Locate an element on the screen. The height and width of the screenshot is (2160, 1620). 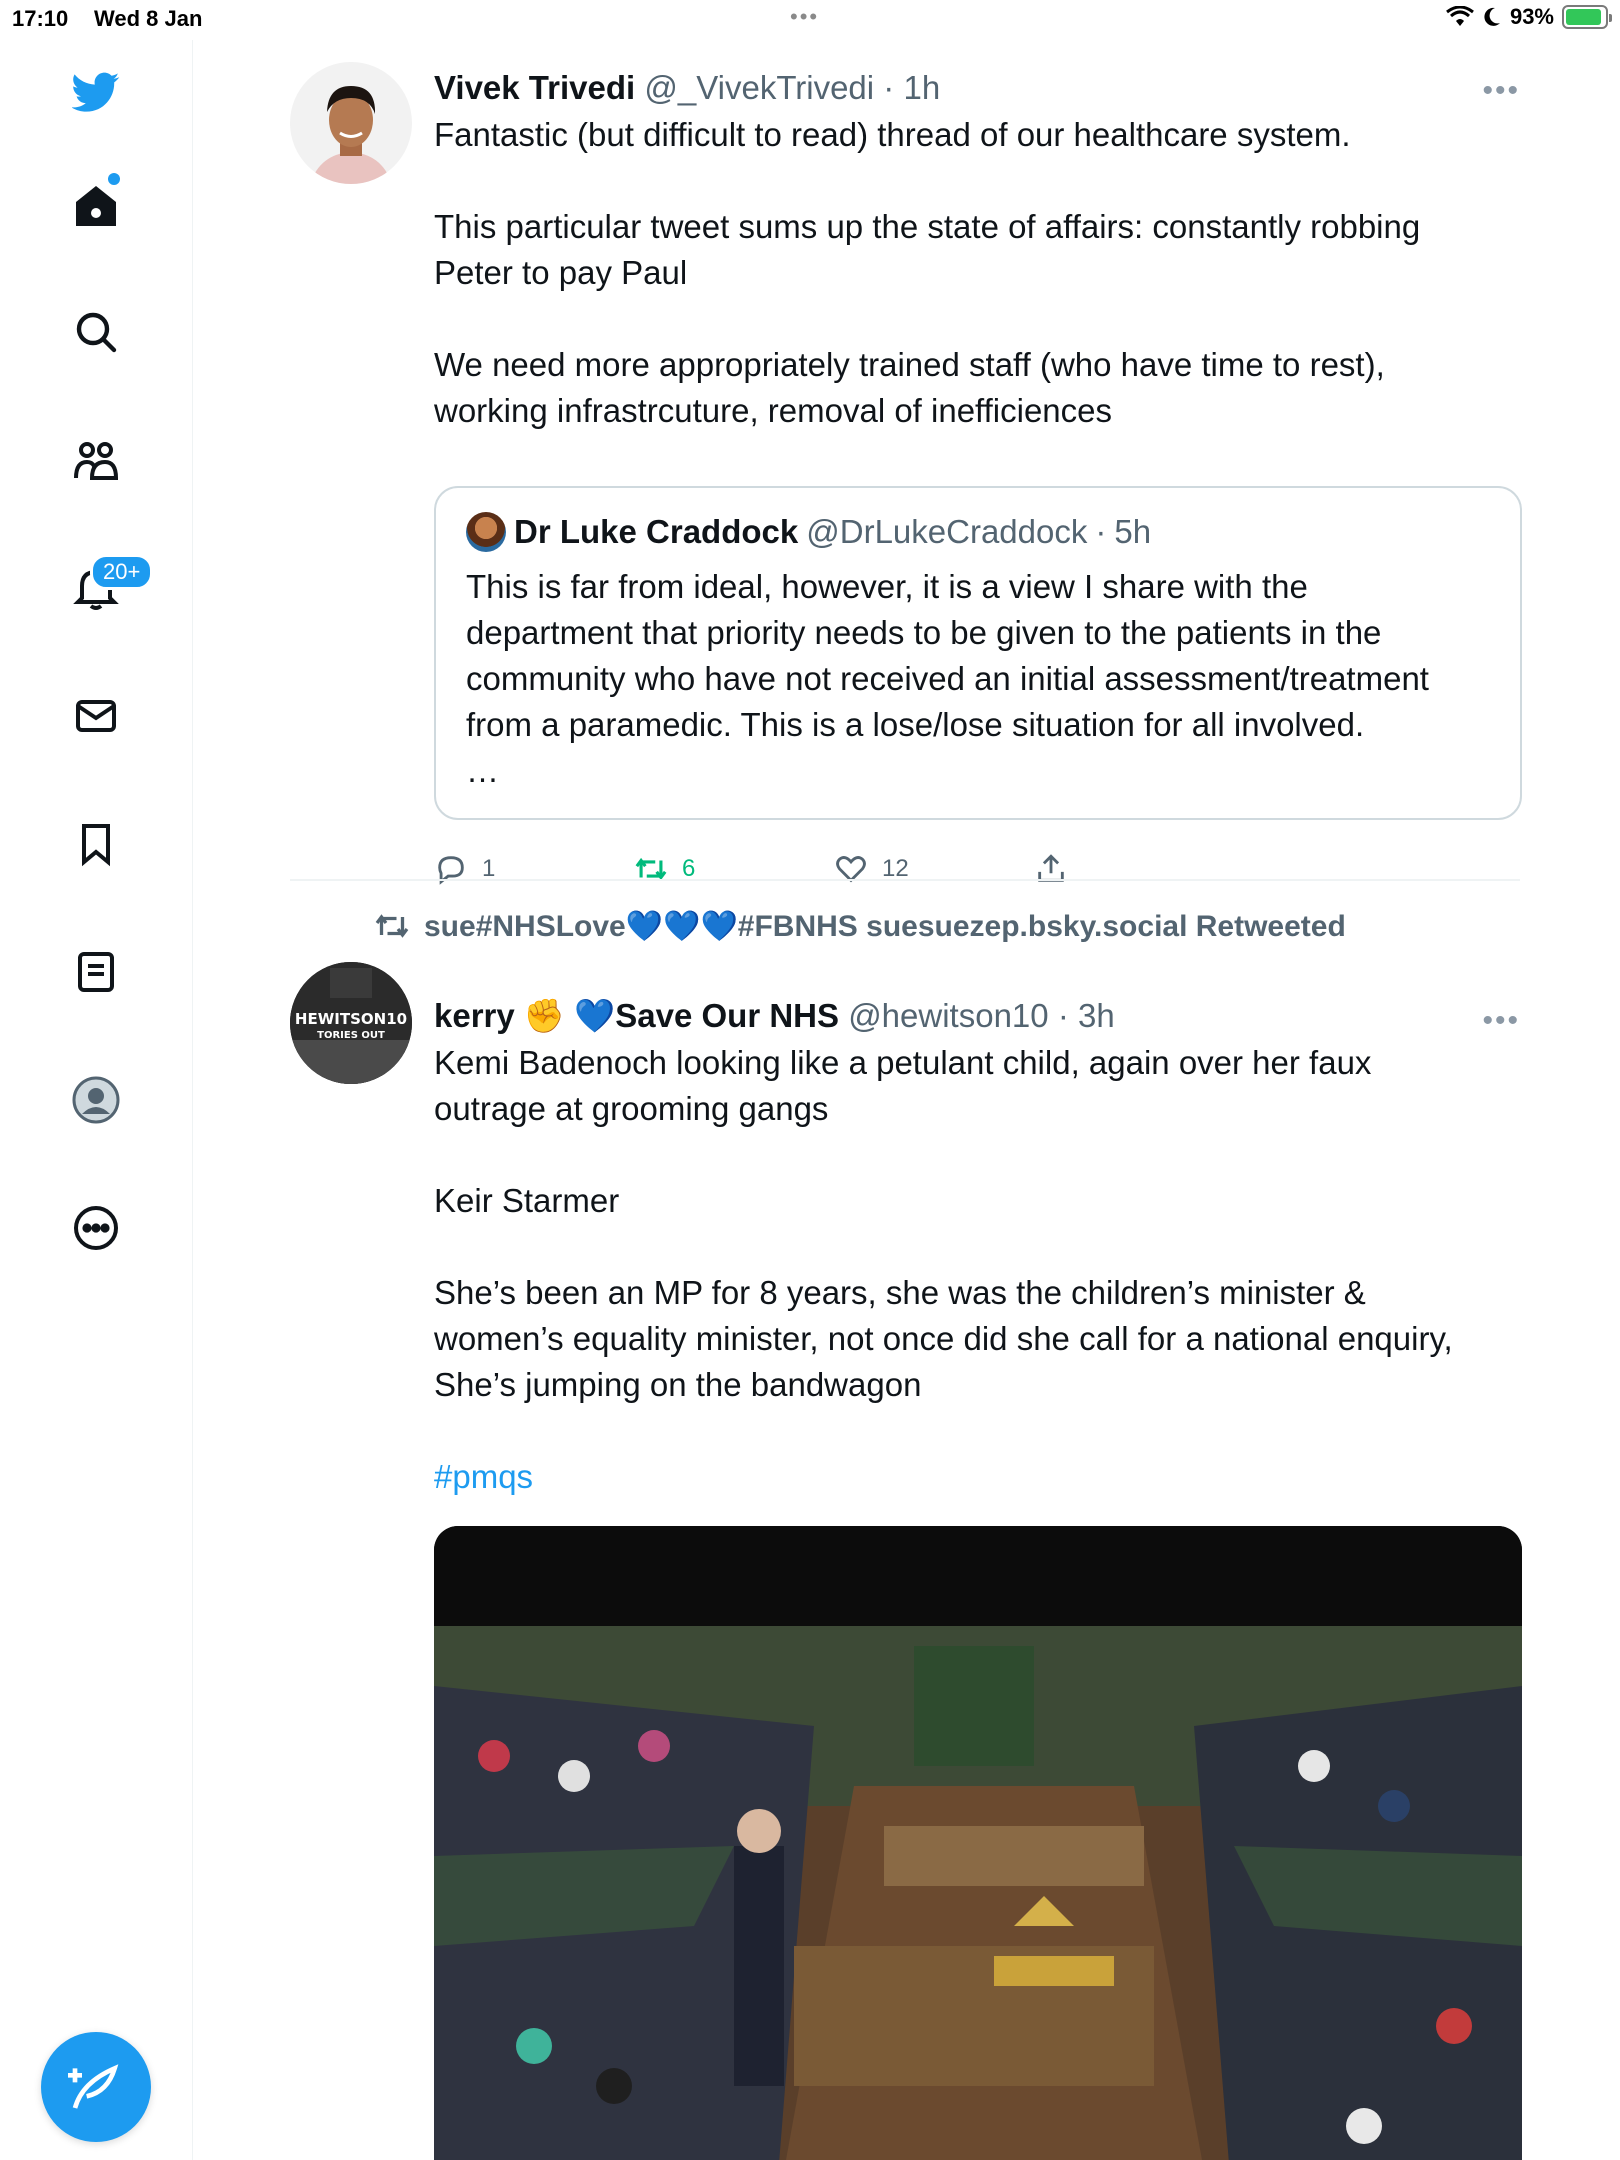
quoted-author-name: Dr Luke Craddock is located at coordinates (656, 531).